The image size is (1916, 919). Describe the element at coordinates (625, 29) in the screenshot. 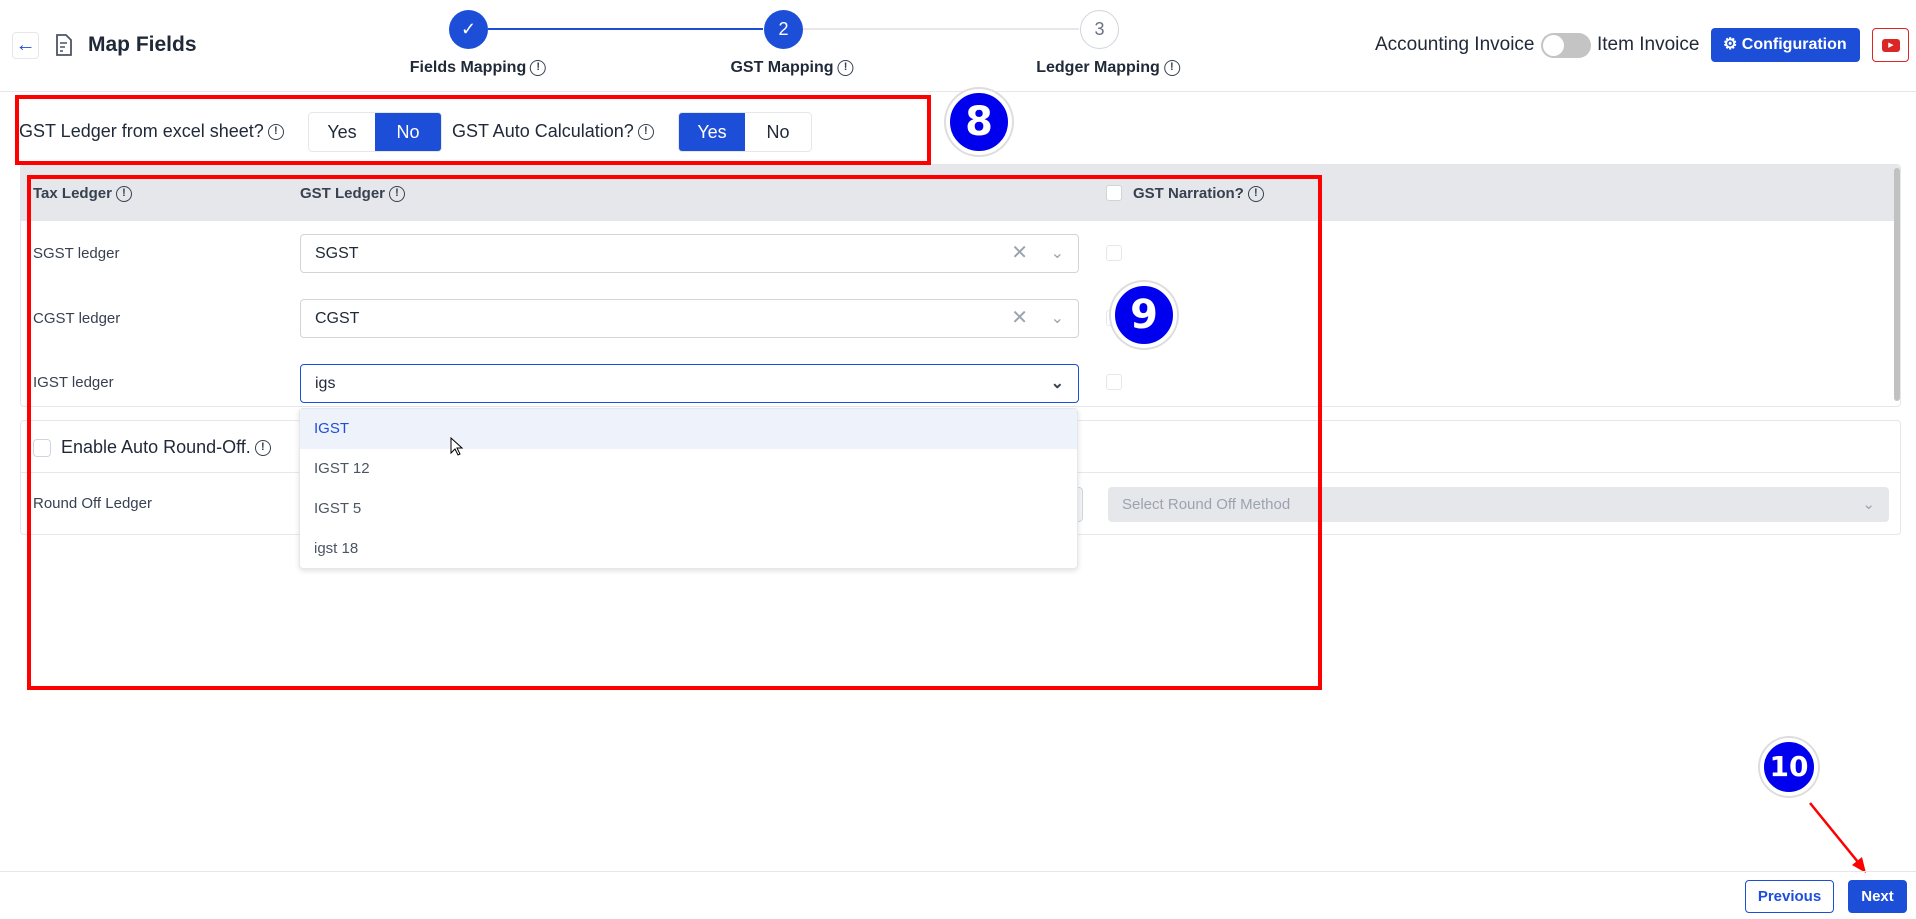

I see `step-connector-done` at that location.